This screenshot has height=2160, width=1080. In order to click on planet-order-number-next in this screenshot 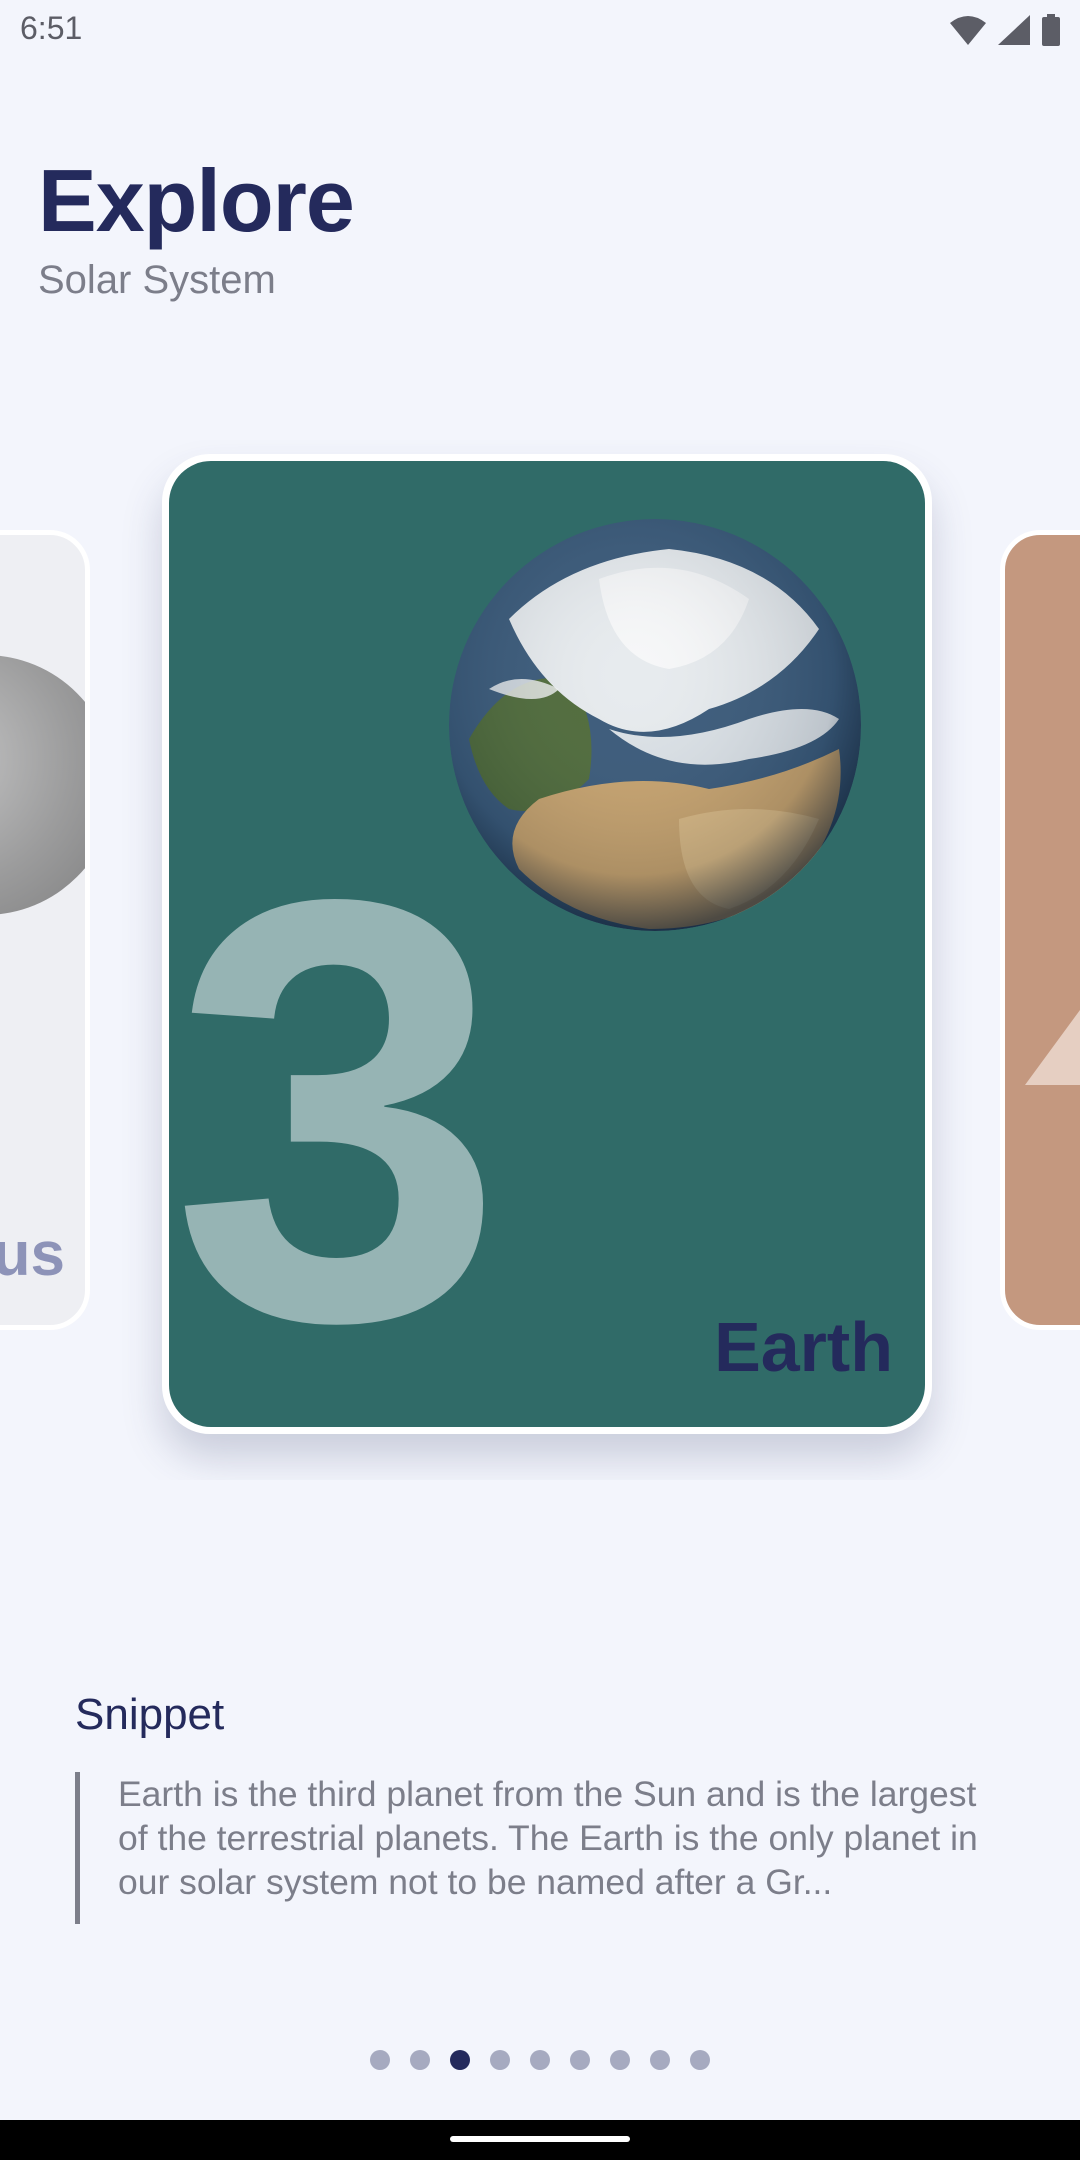, I will do `click(1052, 1047)`.